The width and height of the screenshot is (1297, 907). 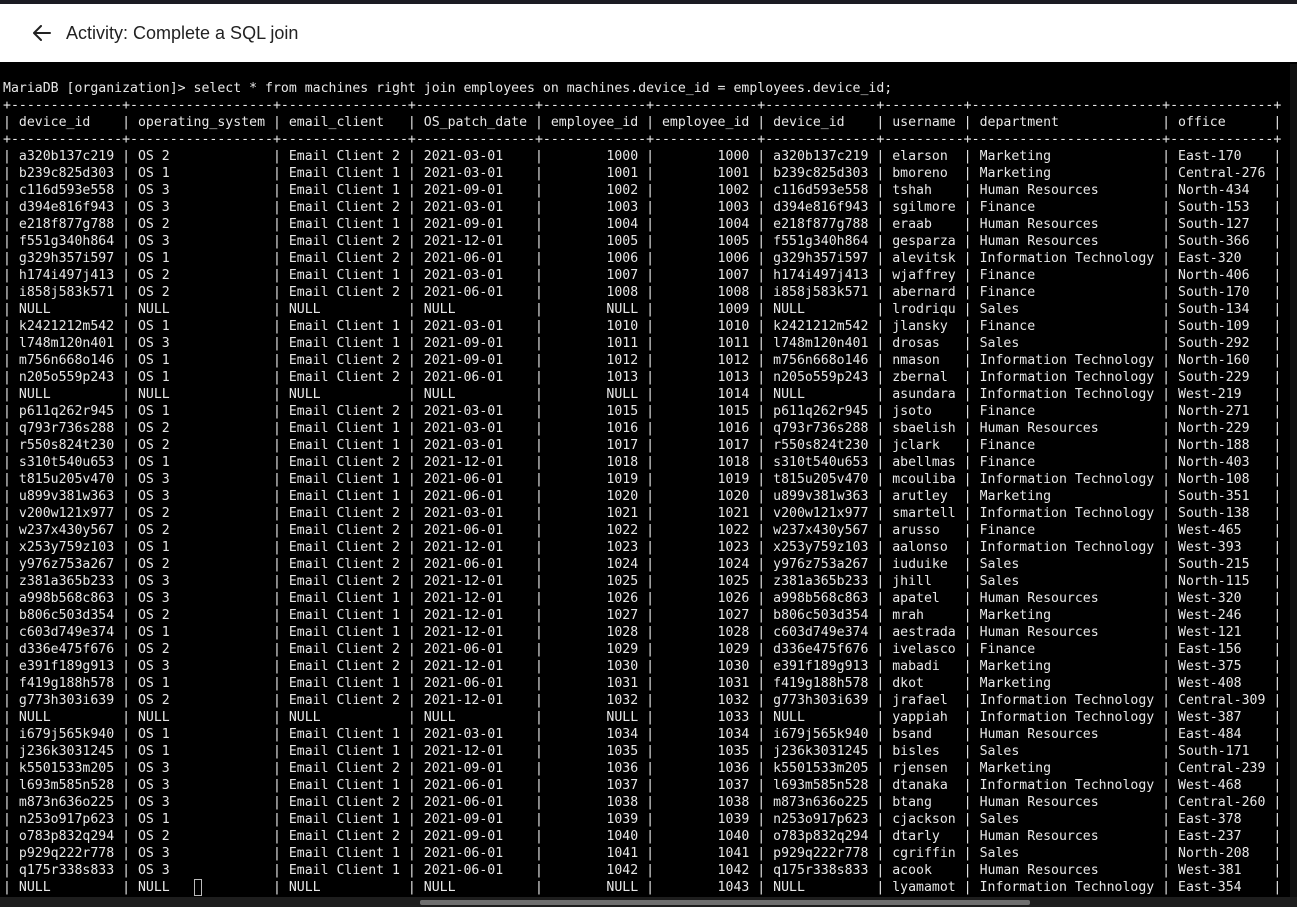 I want to click on terminal-cursor, so click(x=198, y=887).